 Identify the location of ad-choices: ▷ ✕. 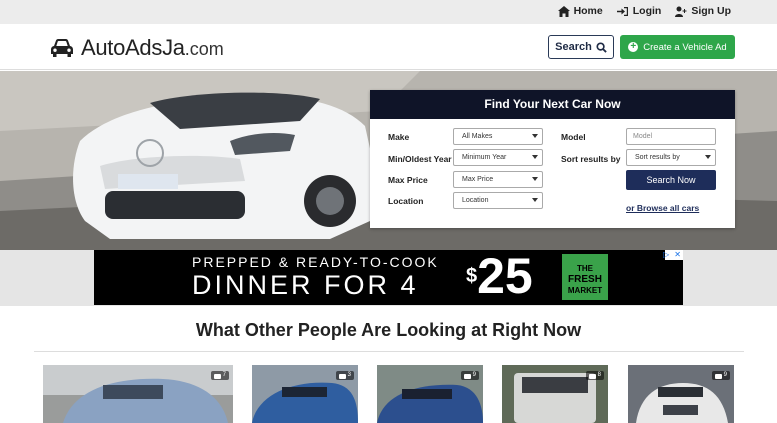
(673, 255).